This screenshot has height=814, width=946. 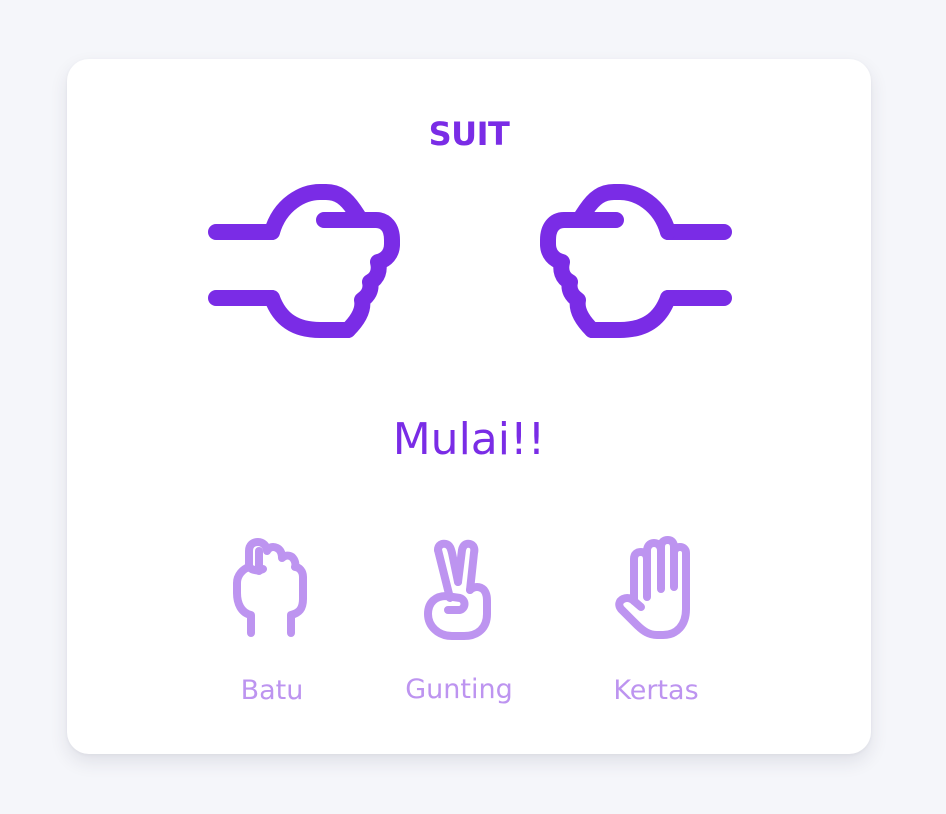 I want to click on choice-kertas-button: Kertas, so click(x=656, y=621).